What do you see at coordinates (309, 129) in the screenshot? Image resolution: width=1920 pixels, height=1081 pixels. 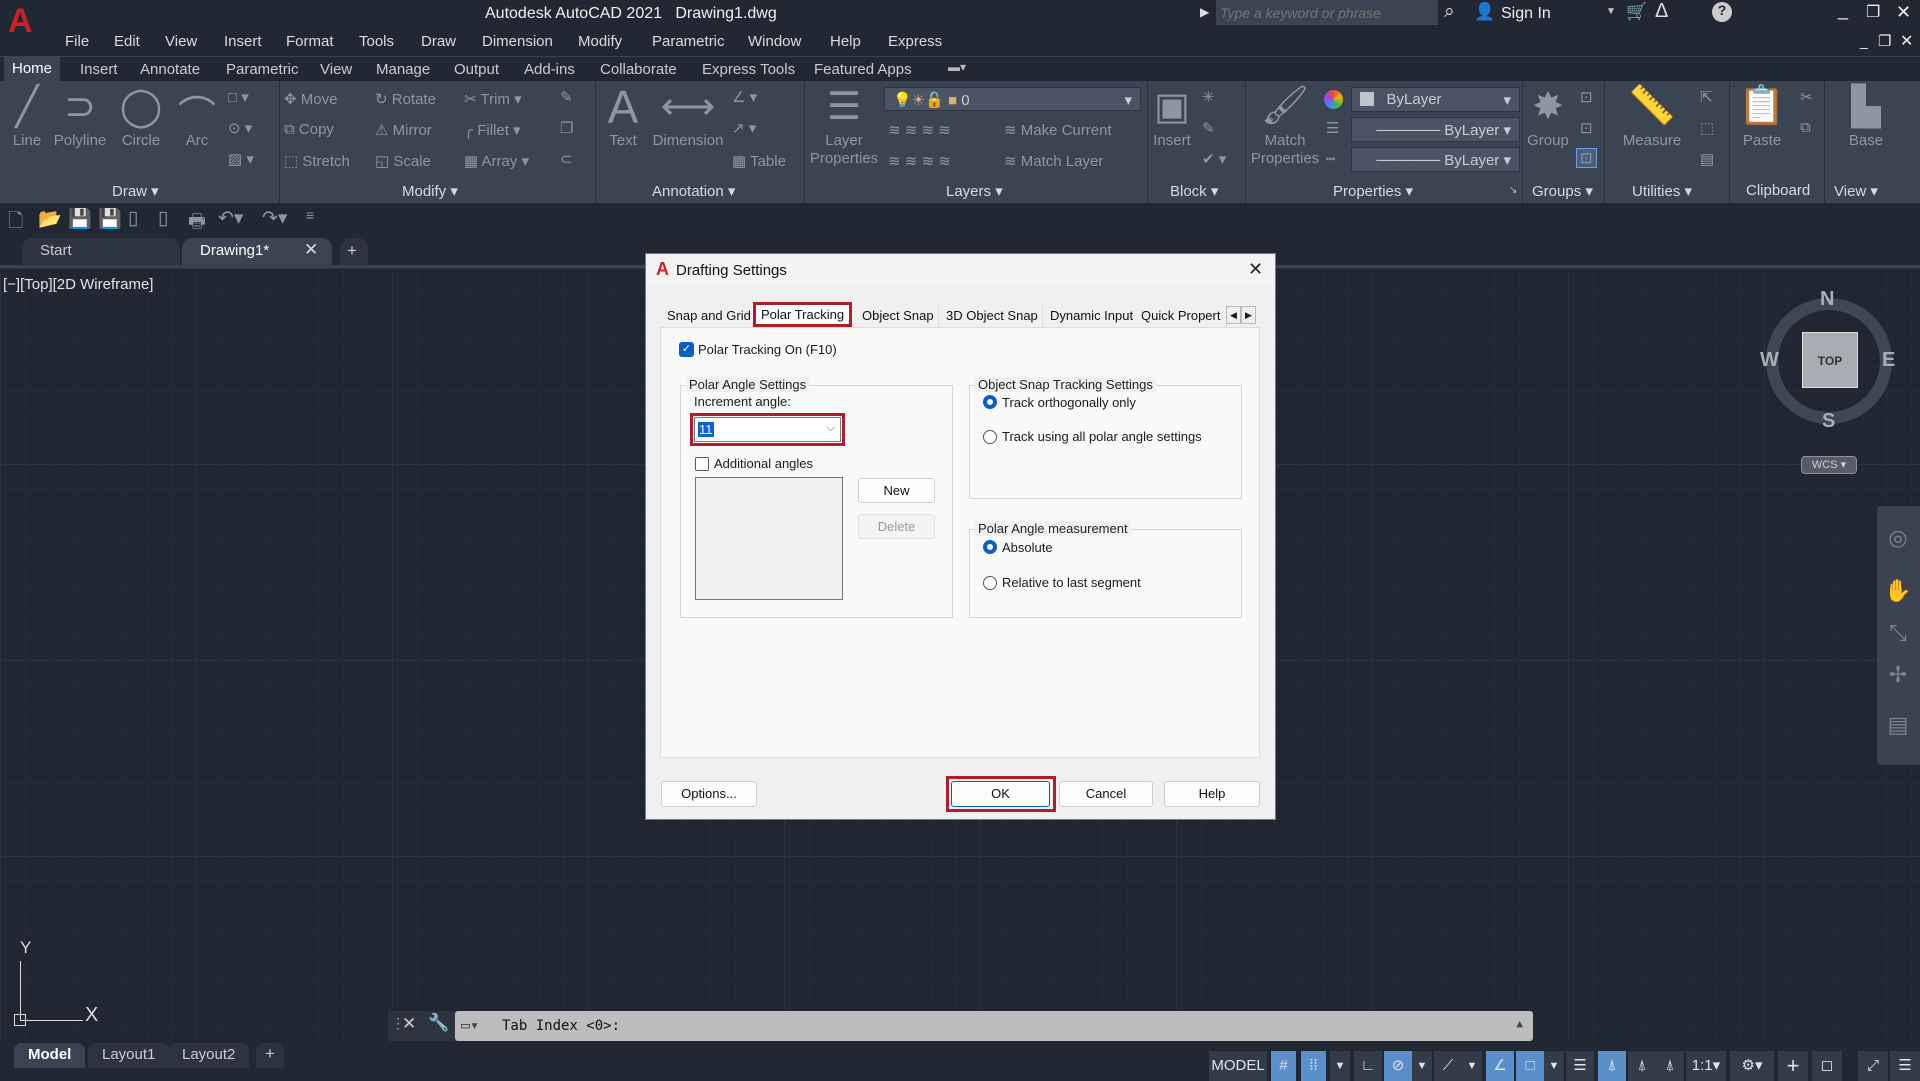 I see `copy-button: ⧉ Copy` at bounding box center [309, 129].